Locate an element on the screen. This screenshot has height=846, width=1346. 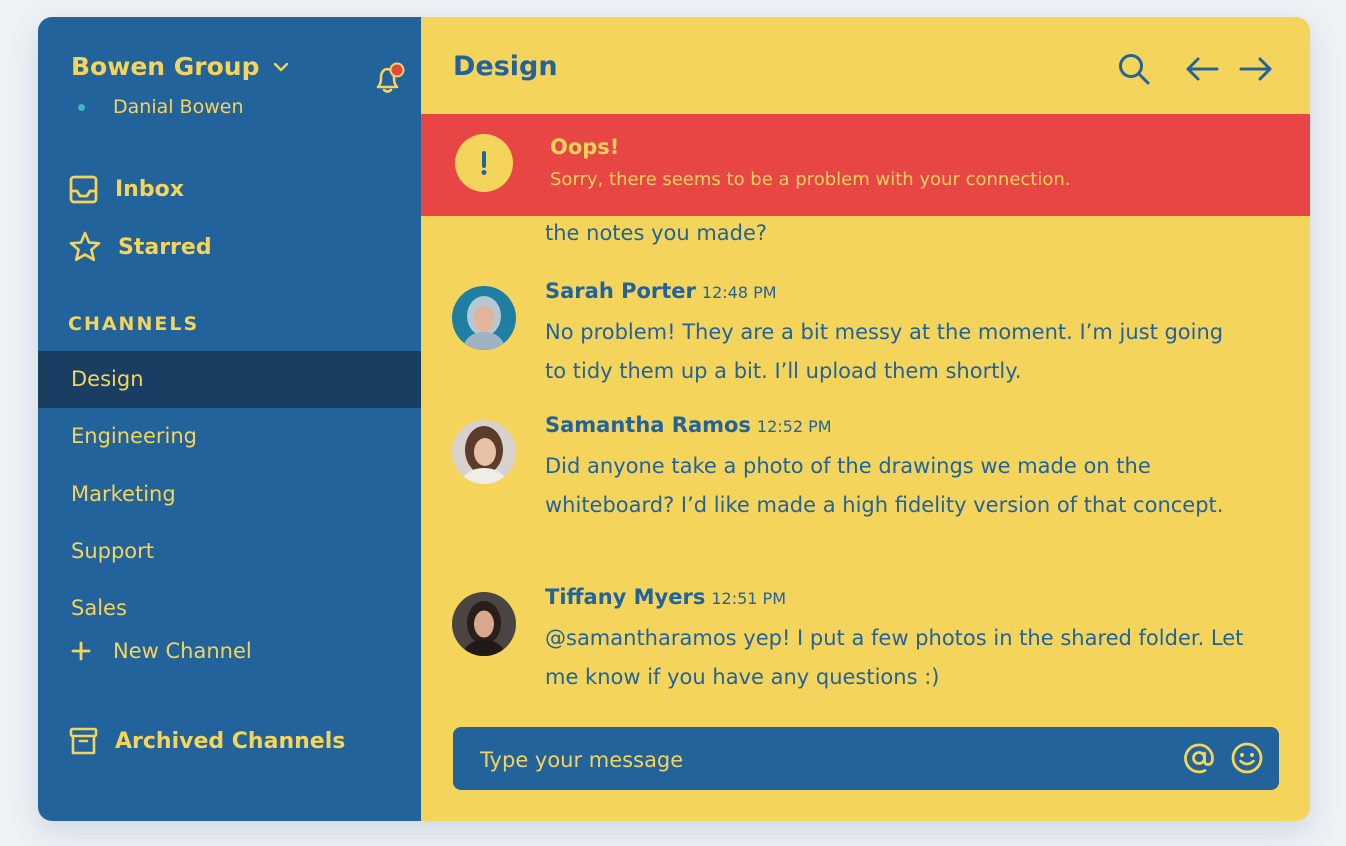
team-name: Bowen Group is located at coordinates (165, 66).